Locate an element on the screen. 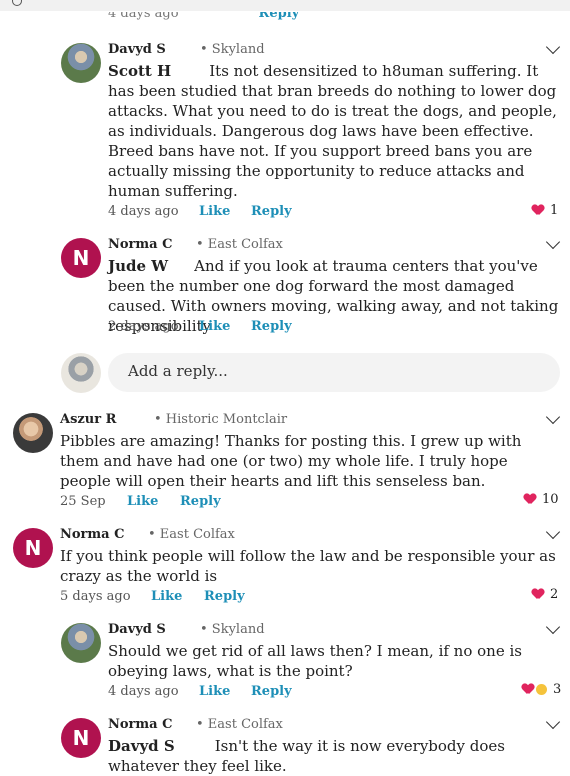  top-bar is located at coordinates (285, 5).